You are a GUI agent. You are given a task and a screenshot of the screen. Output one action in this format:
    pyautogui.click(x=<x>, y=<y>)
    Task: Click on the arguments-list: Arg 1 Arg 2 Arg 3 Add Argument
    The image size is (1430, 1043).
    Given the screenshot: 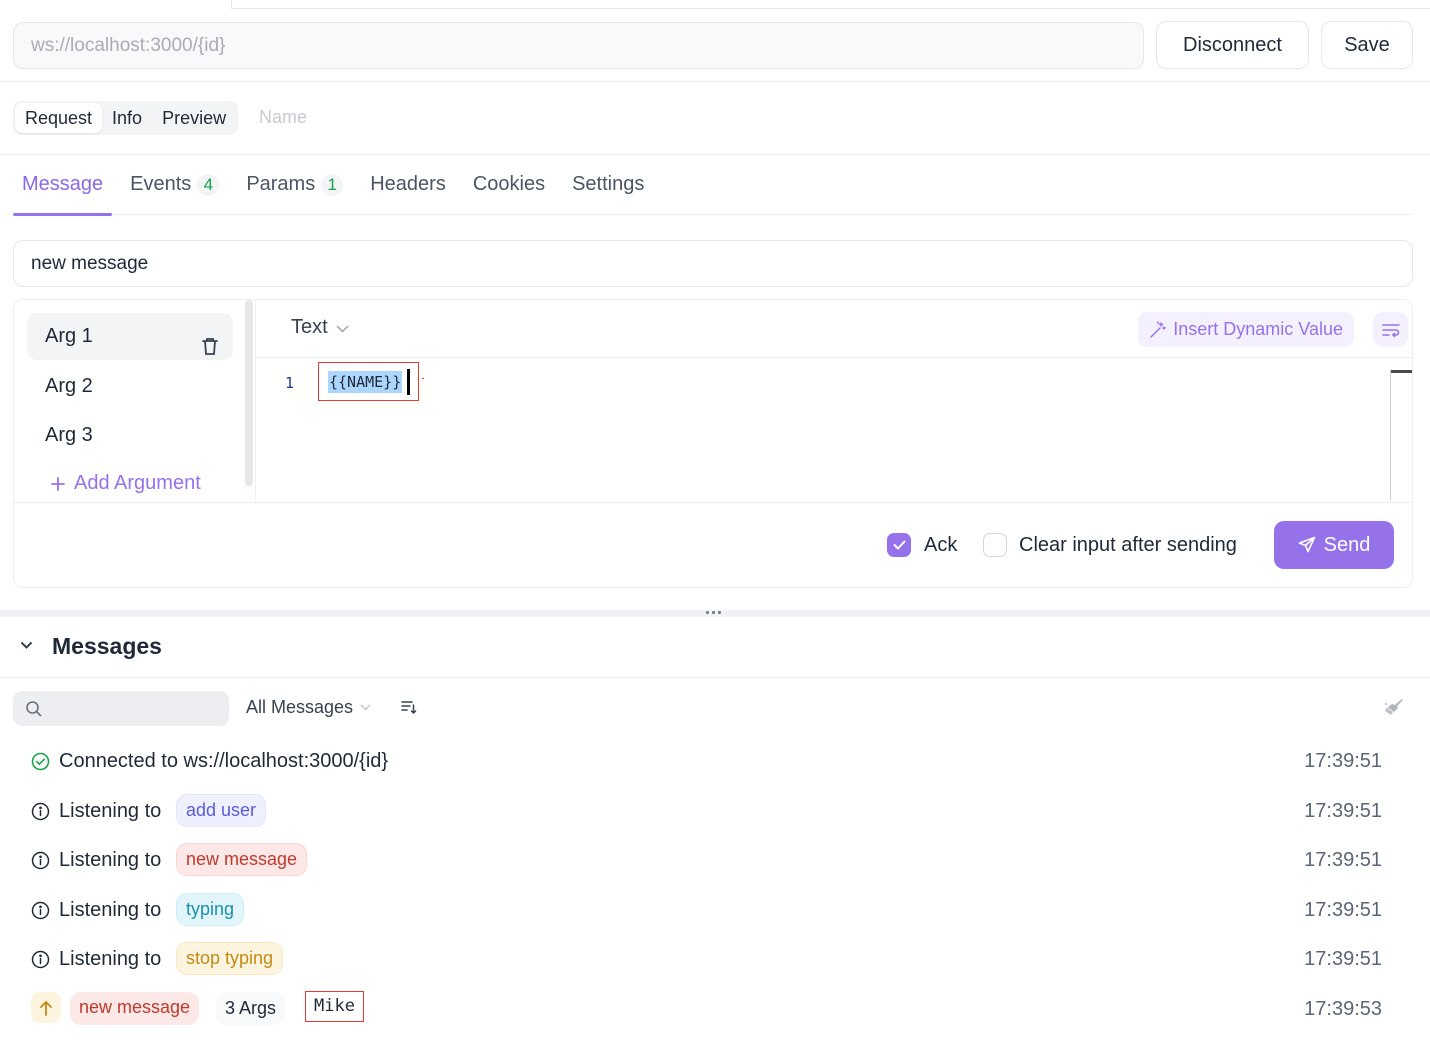 What is the action you would take?
    pyautogui.click(x=134, y=401)
    